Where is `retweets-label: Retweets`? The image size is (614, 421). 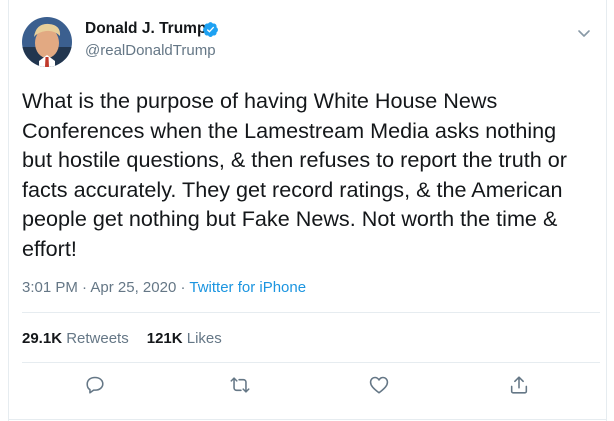
retweets-label: Retweets is located at coordinates (95, 338).